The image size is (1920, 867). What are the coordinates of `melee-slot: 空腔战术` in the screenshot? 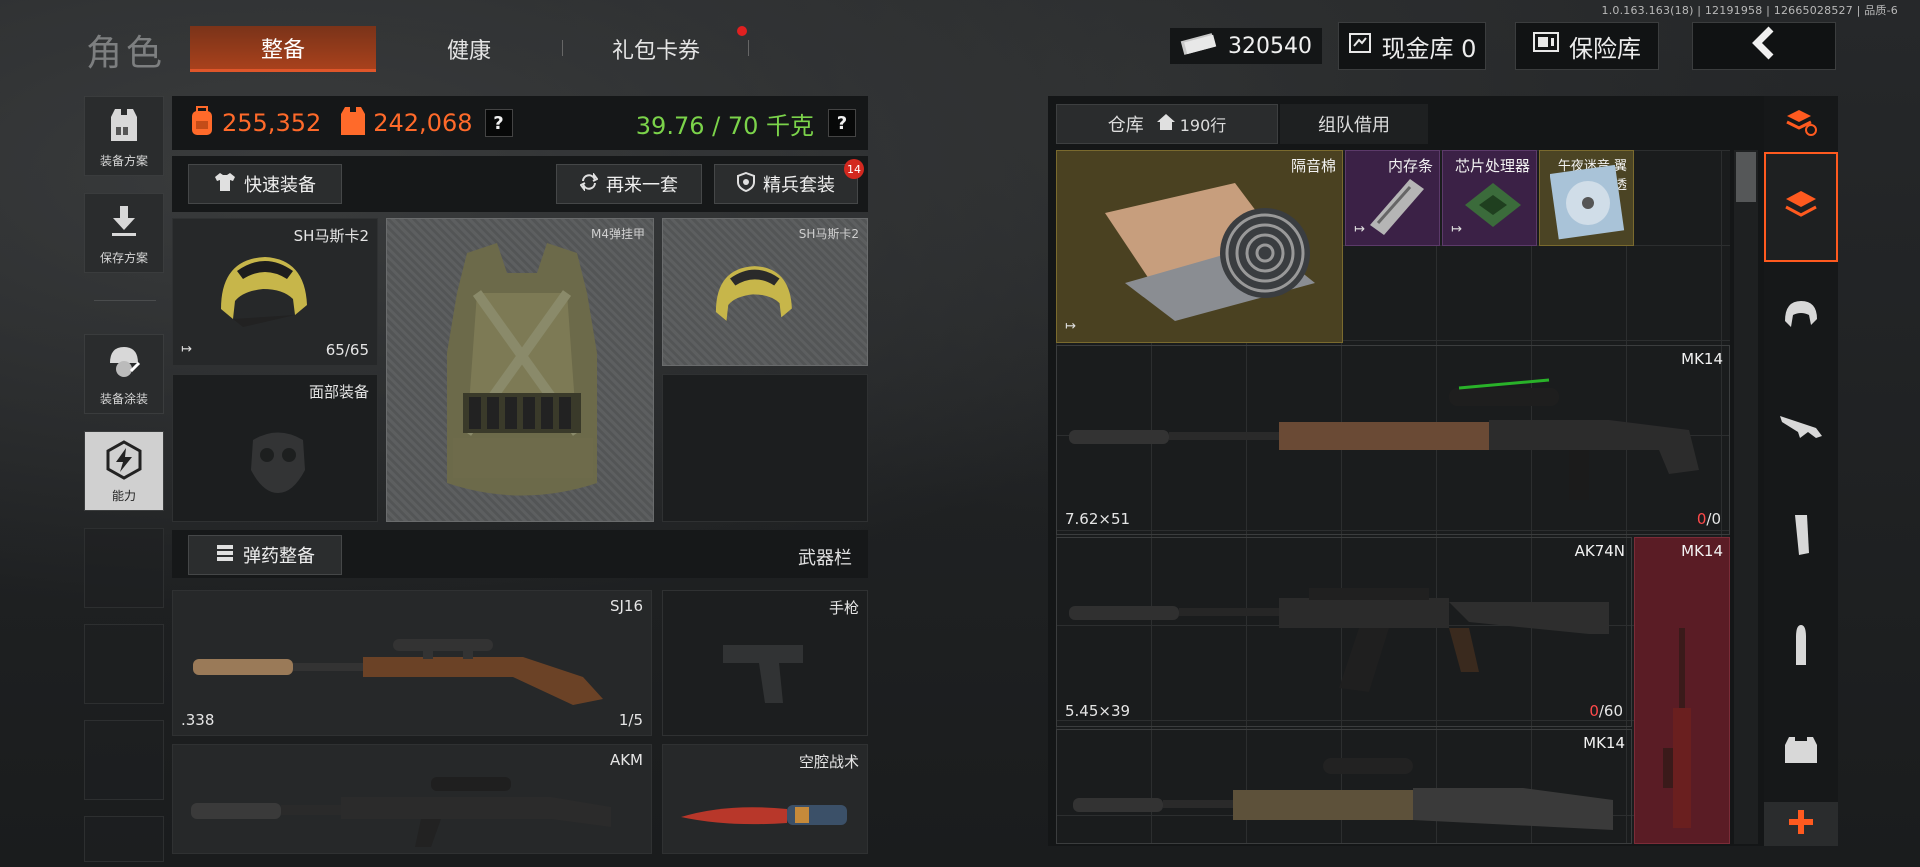 It's located at (765, 799).